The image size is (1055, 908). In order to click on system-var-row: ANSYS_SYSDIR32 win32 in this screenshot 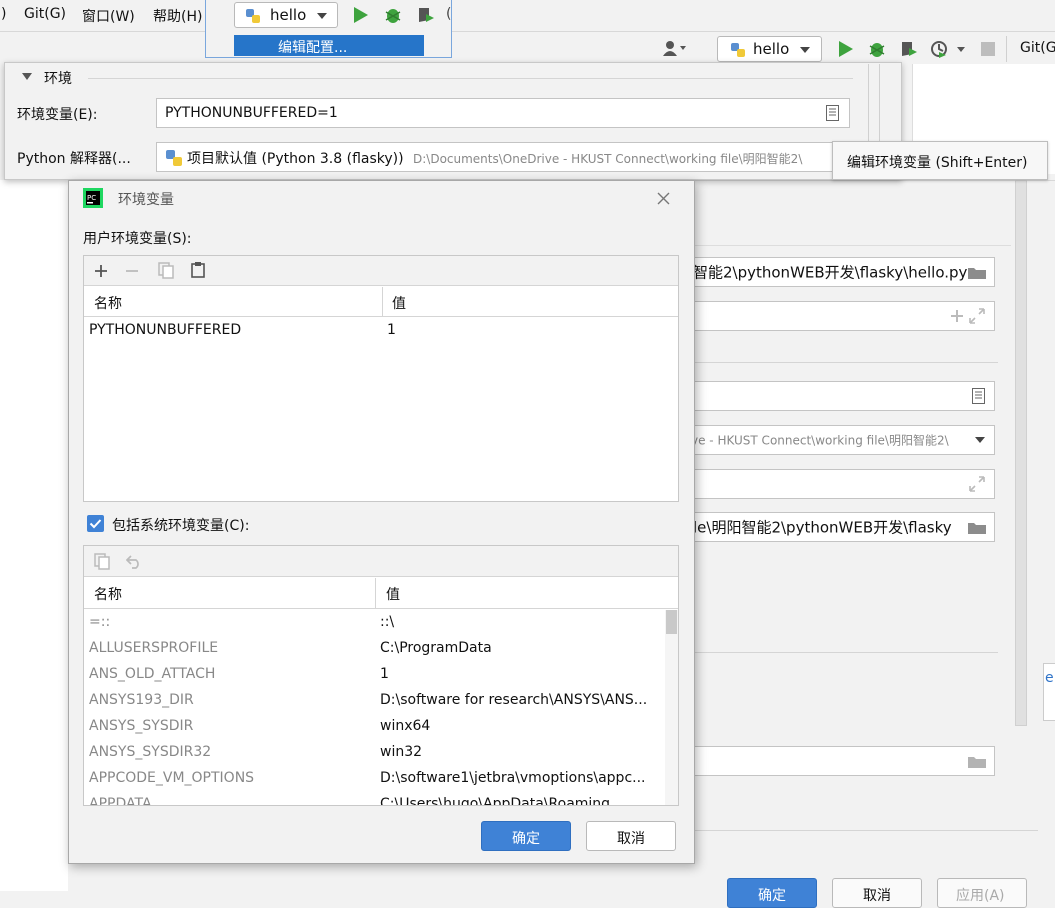, I will do `click(374, 753)`.